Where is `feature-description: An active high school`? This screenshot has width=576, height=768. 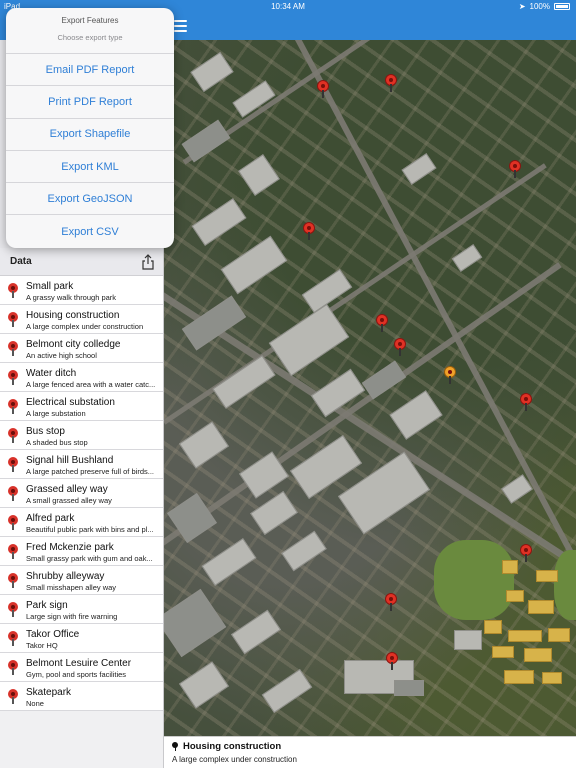 feature-description: An active high school is located at coordinates (61, 355).